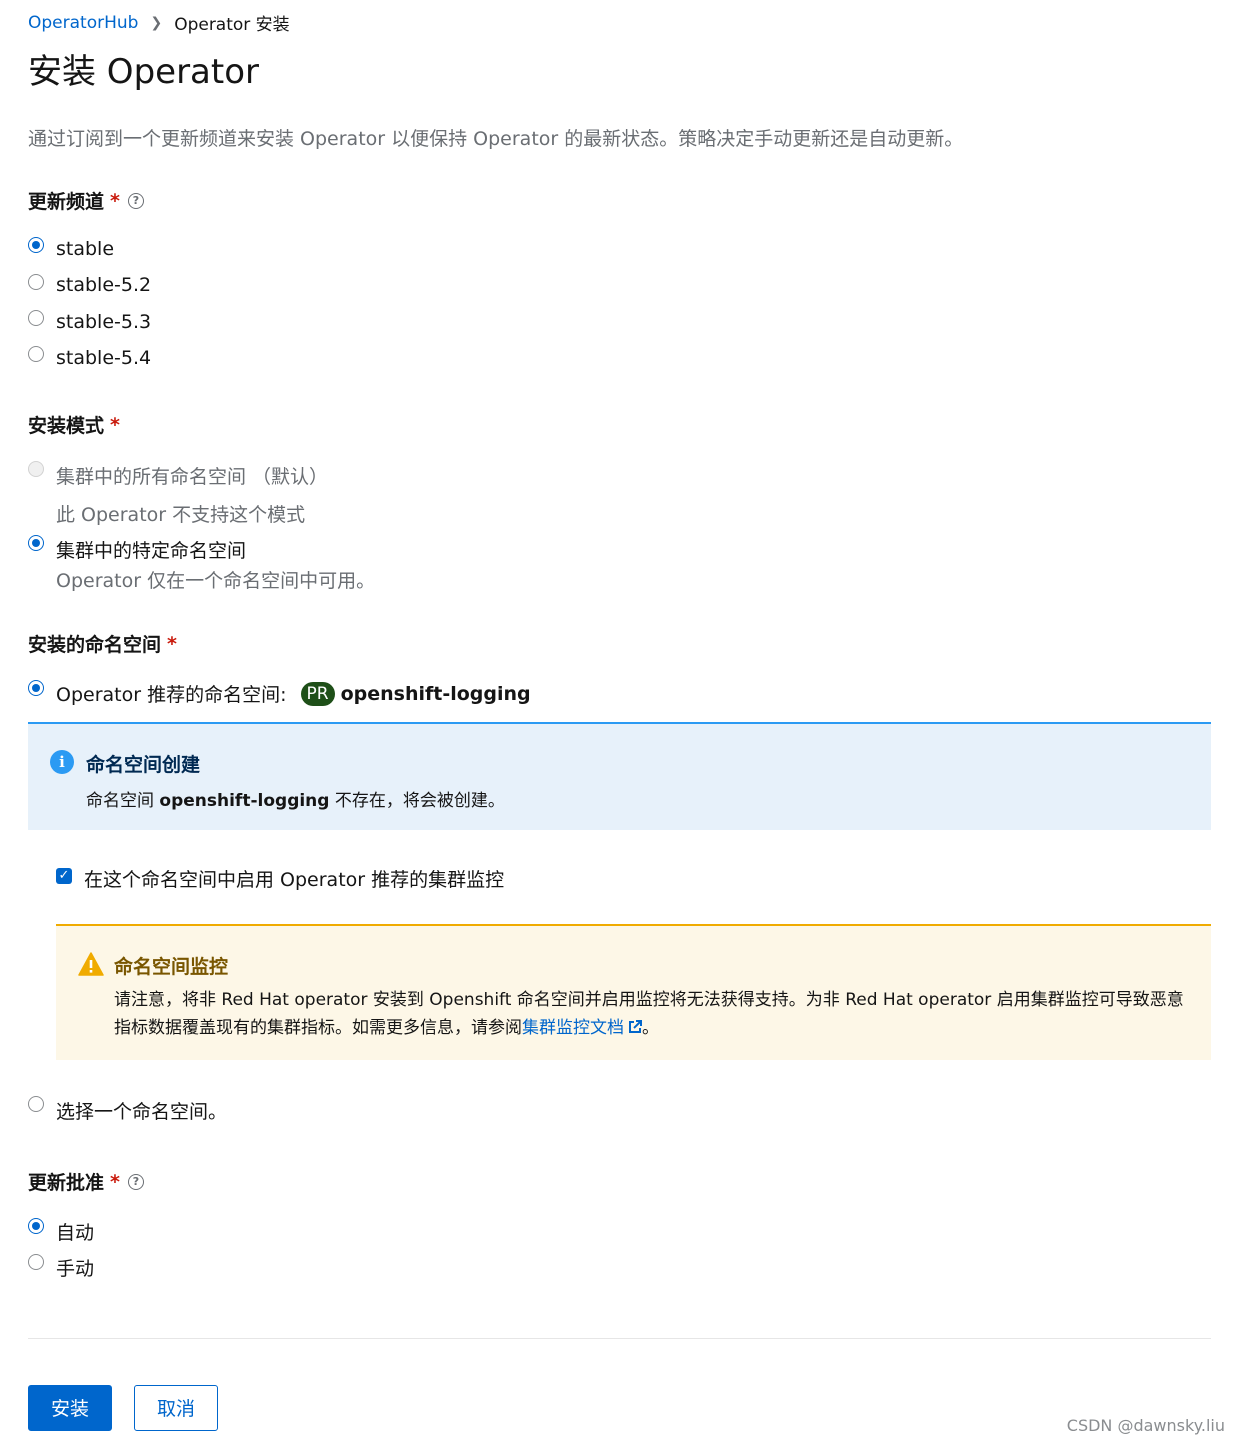 This screenshot has height=1445, width=1239. Describe the element at coordinates (66, 426) in the screenshot. I see `install-mode-label-text: 安装模式` at that location.